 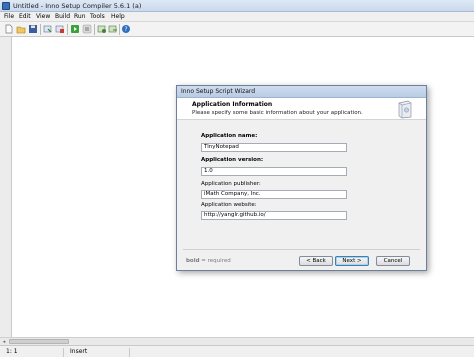 What do you see at coordinates (100, 352) in the screenshot?
I see `status-mode: Insert` at bounding box center [100, 352].